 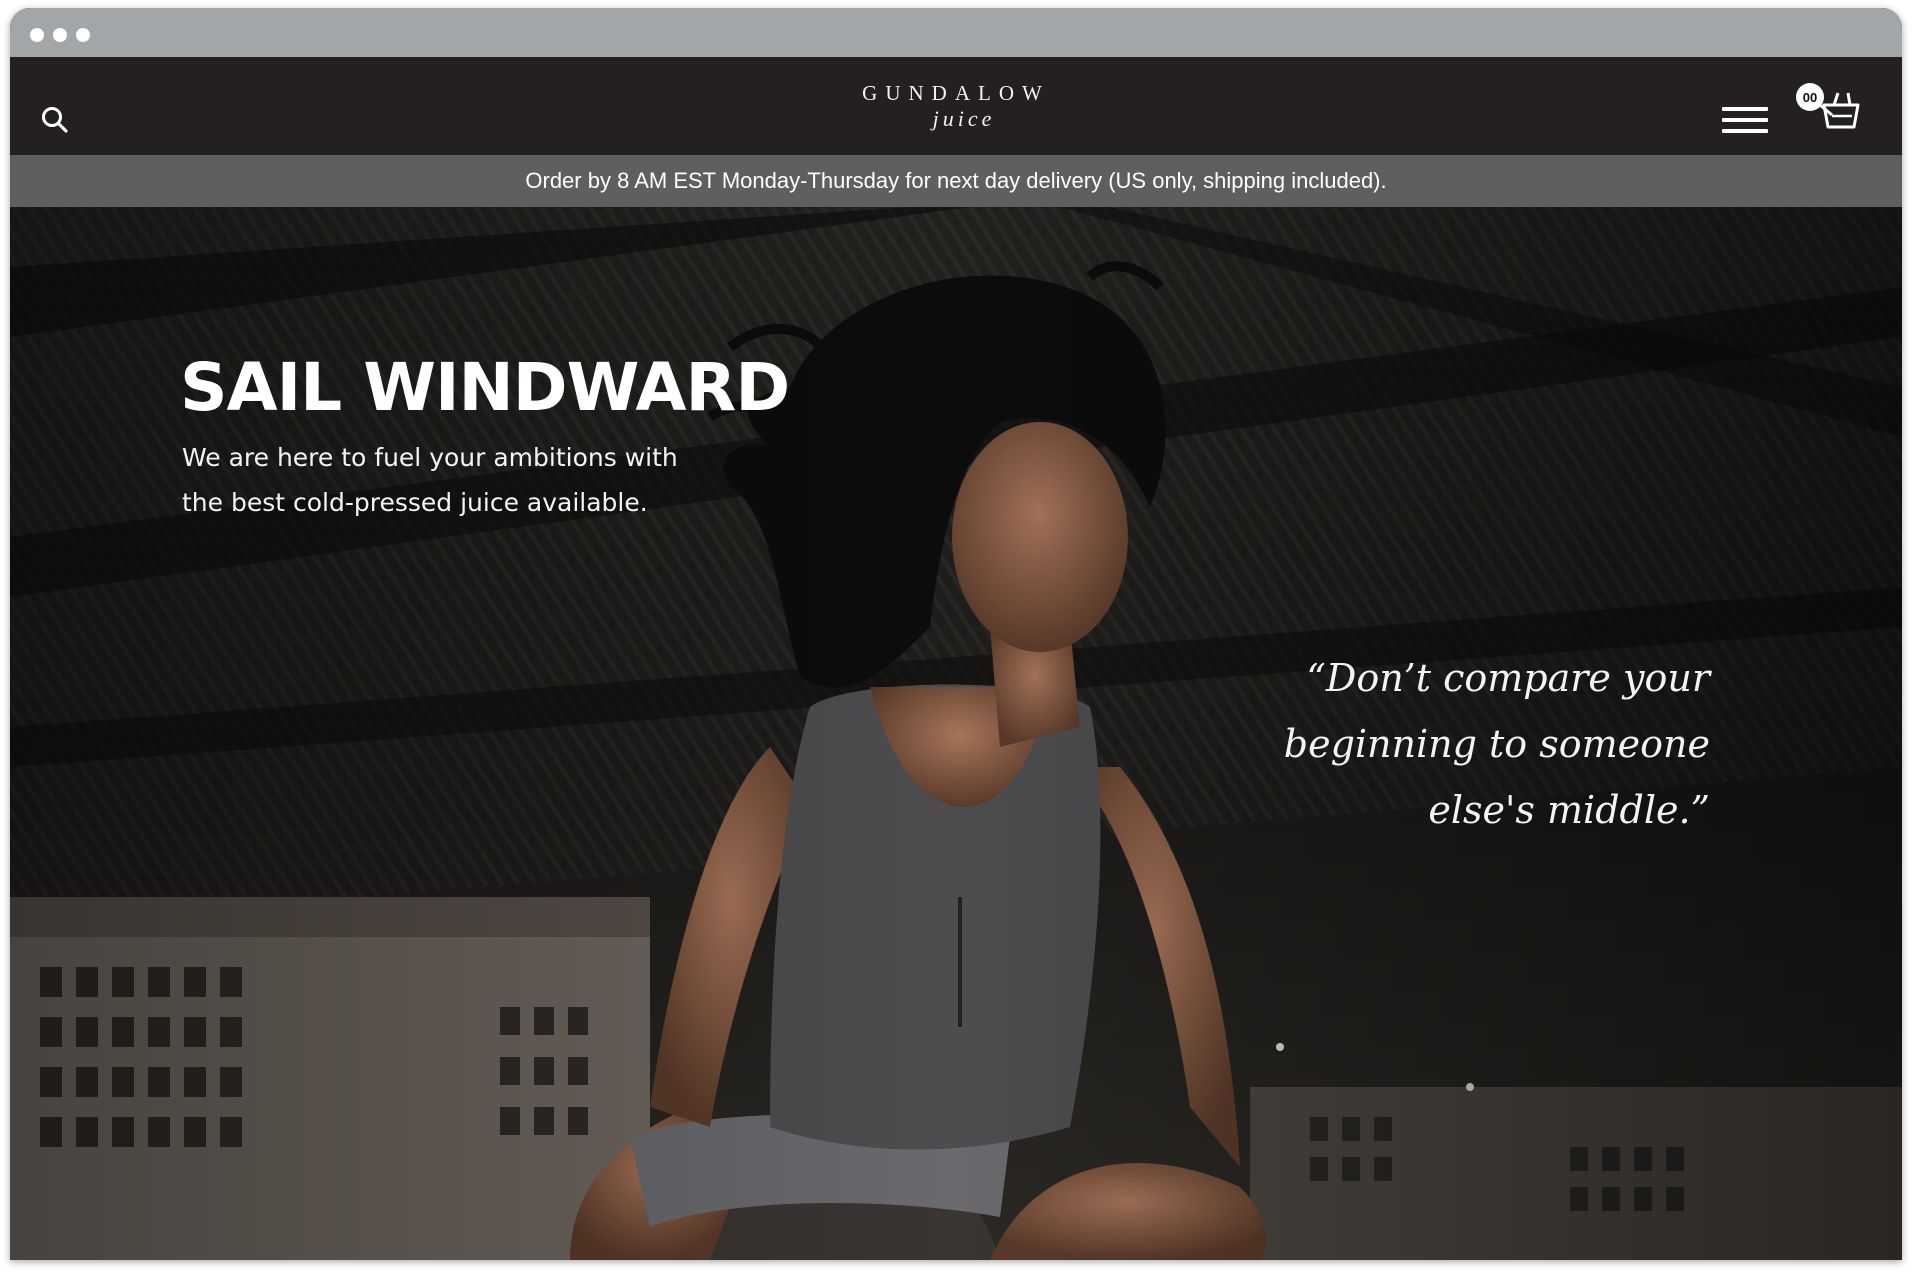 What do you see at coordinates (37, 35) in the screenshot?
I see `window-close-dot` at bounding box center [37, 35].